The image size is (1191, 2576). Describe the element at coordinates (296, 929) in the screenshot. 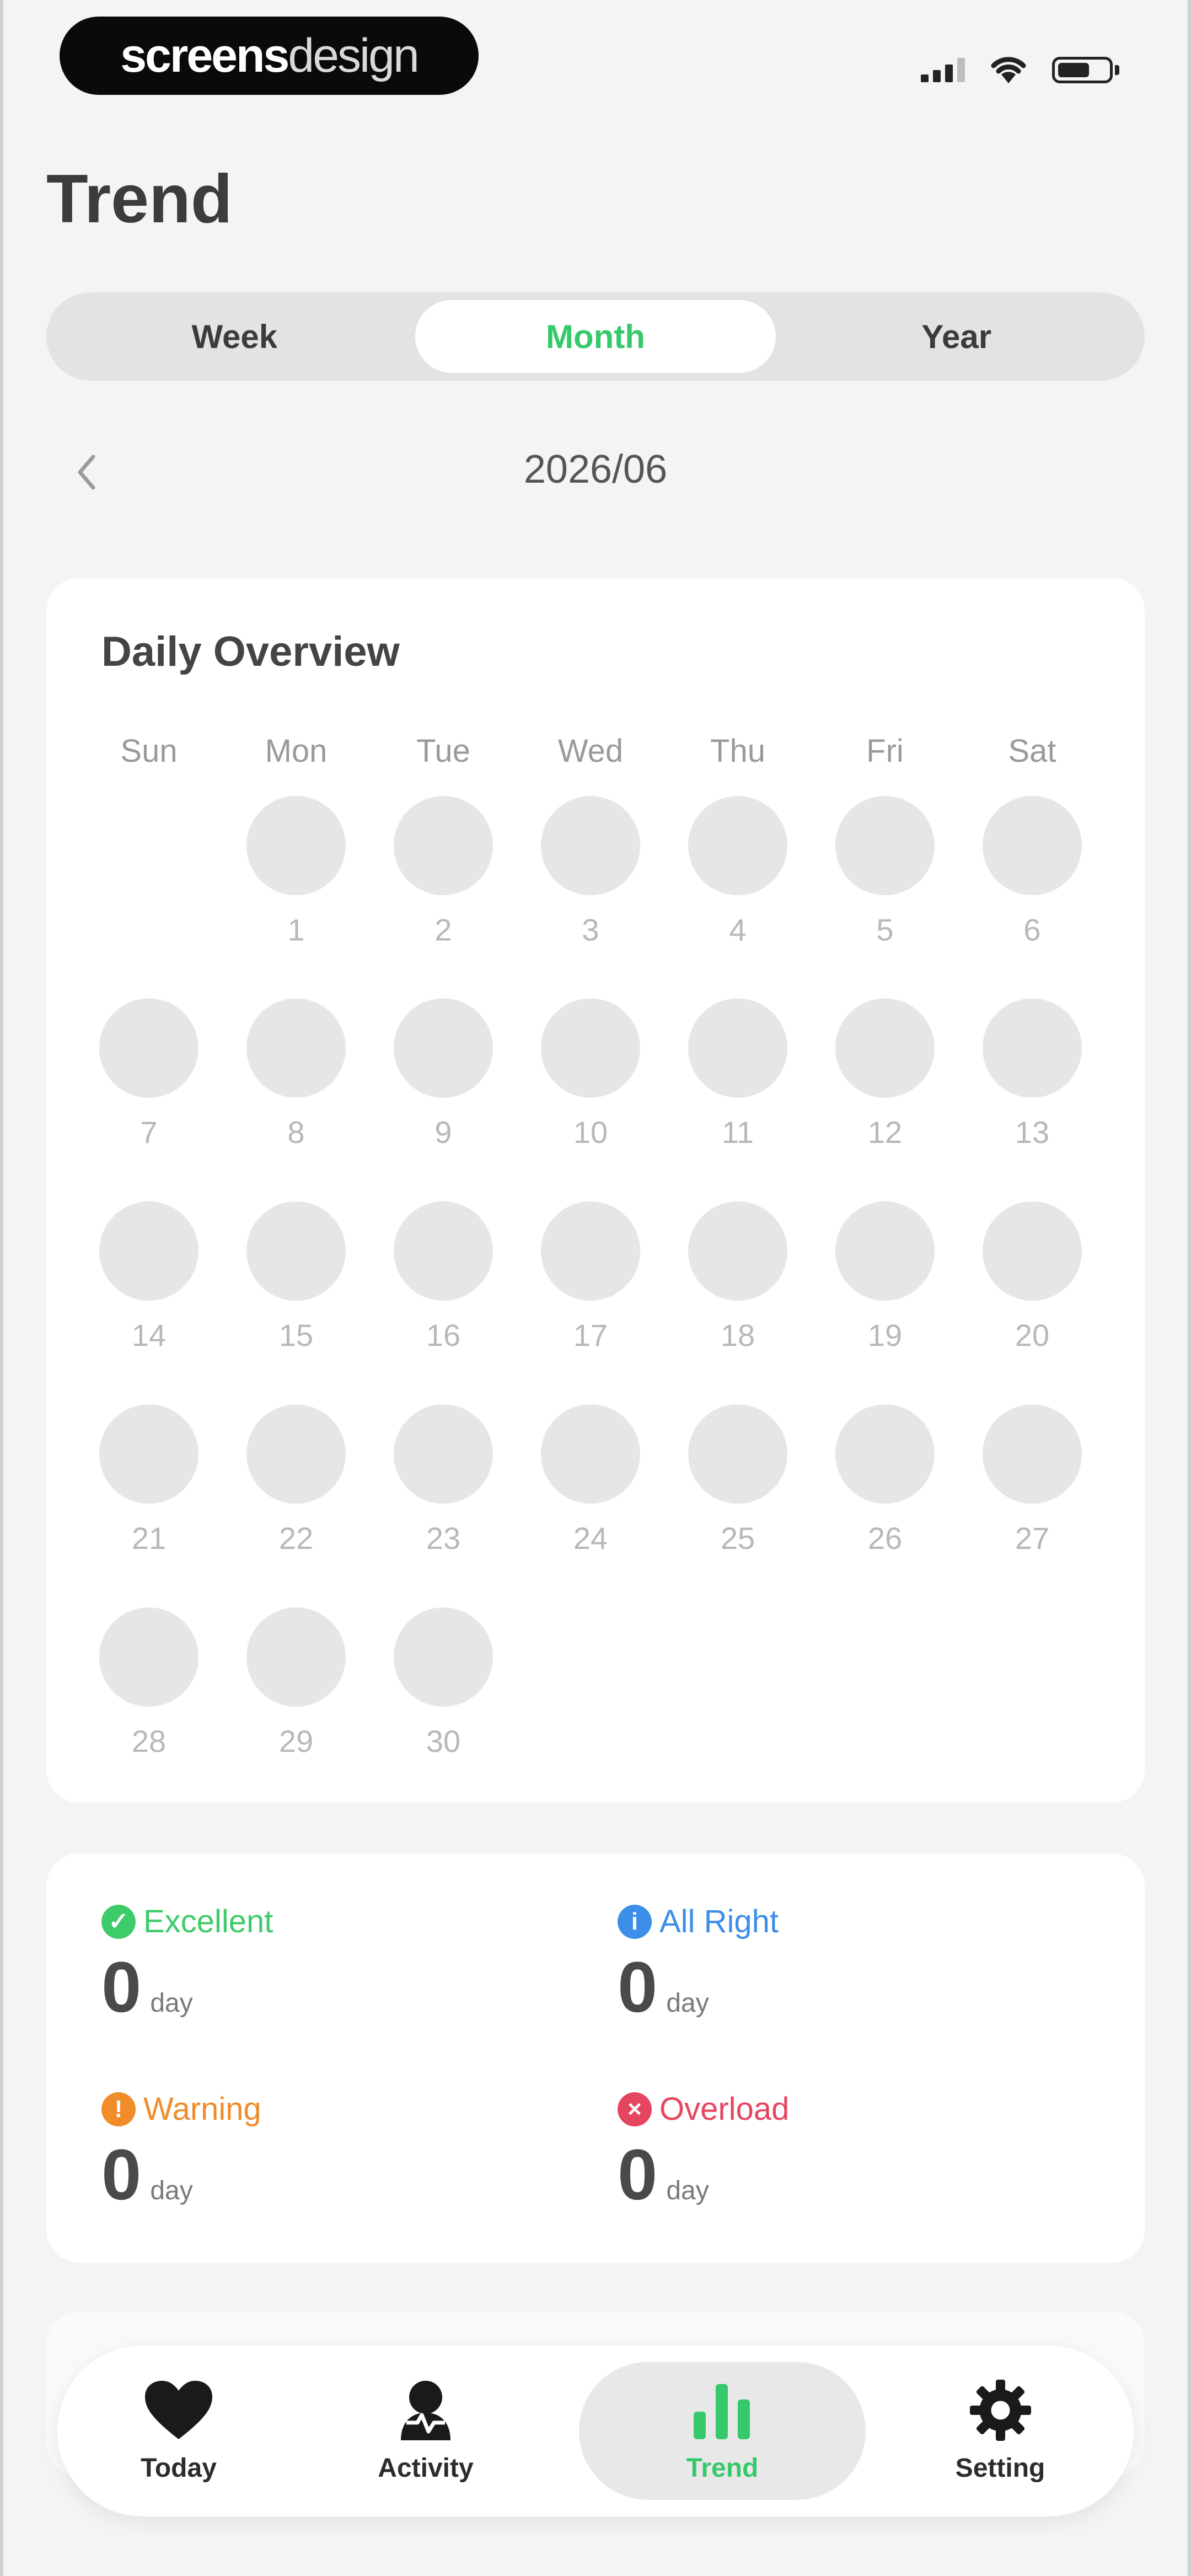

I see `day-number: 1` at that location.